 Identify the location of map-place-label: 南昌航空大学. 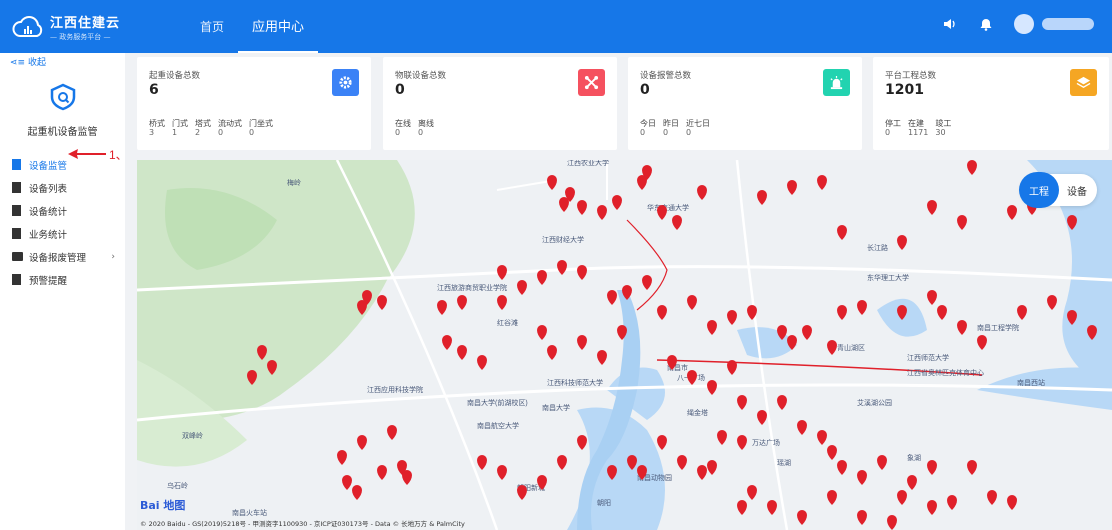
(498, 425).